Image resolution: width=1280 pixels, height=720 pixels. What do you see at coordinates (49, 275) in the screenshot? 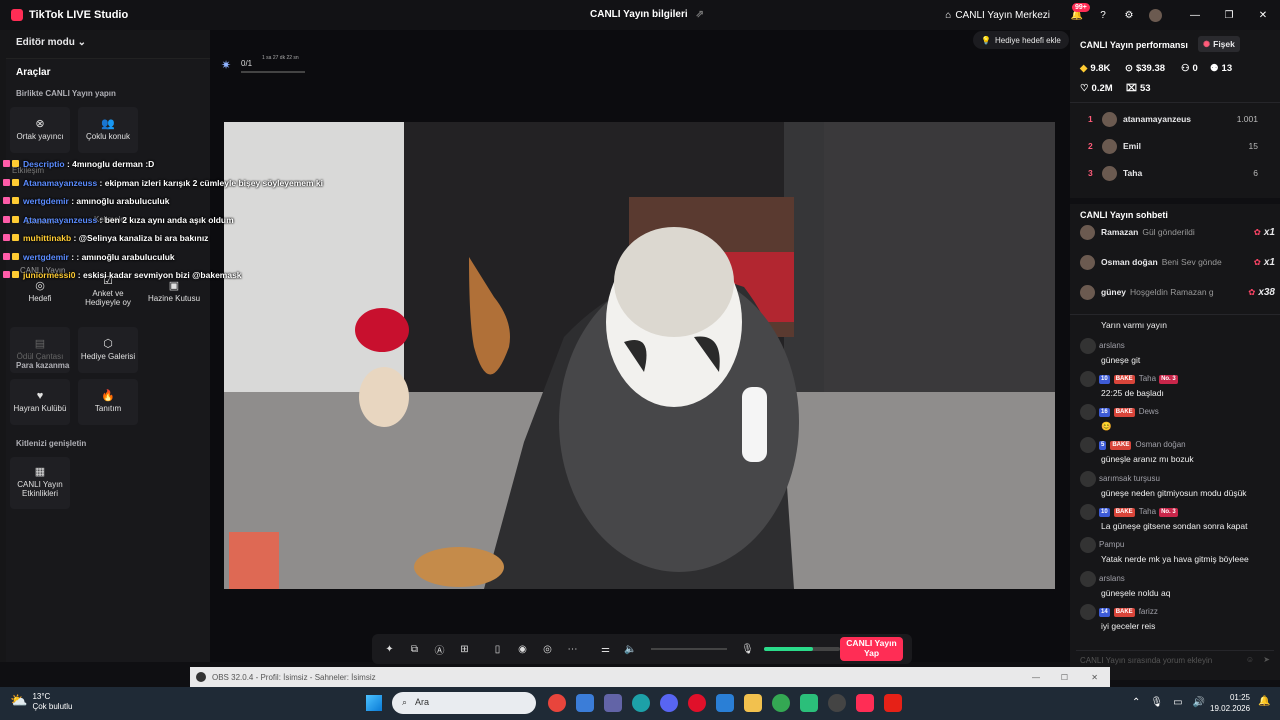
I see `overlay-chat-user: juniormessi0` at bounding box center [49, 275].